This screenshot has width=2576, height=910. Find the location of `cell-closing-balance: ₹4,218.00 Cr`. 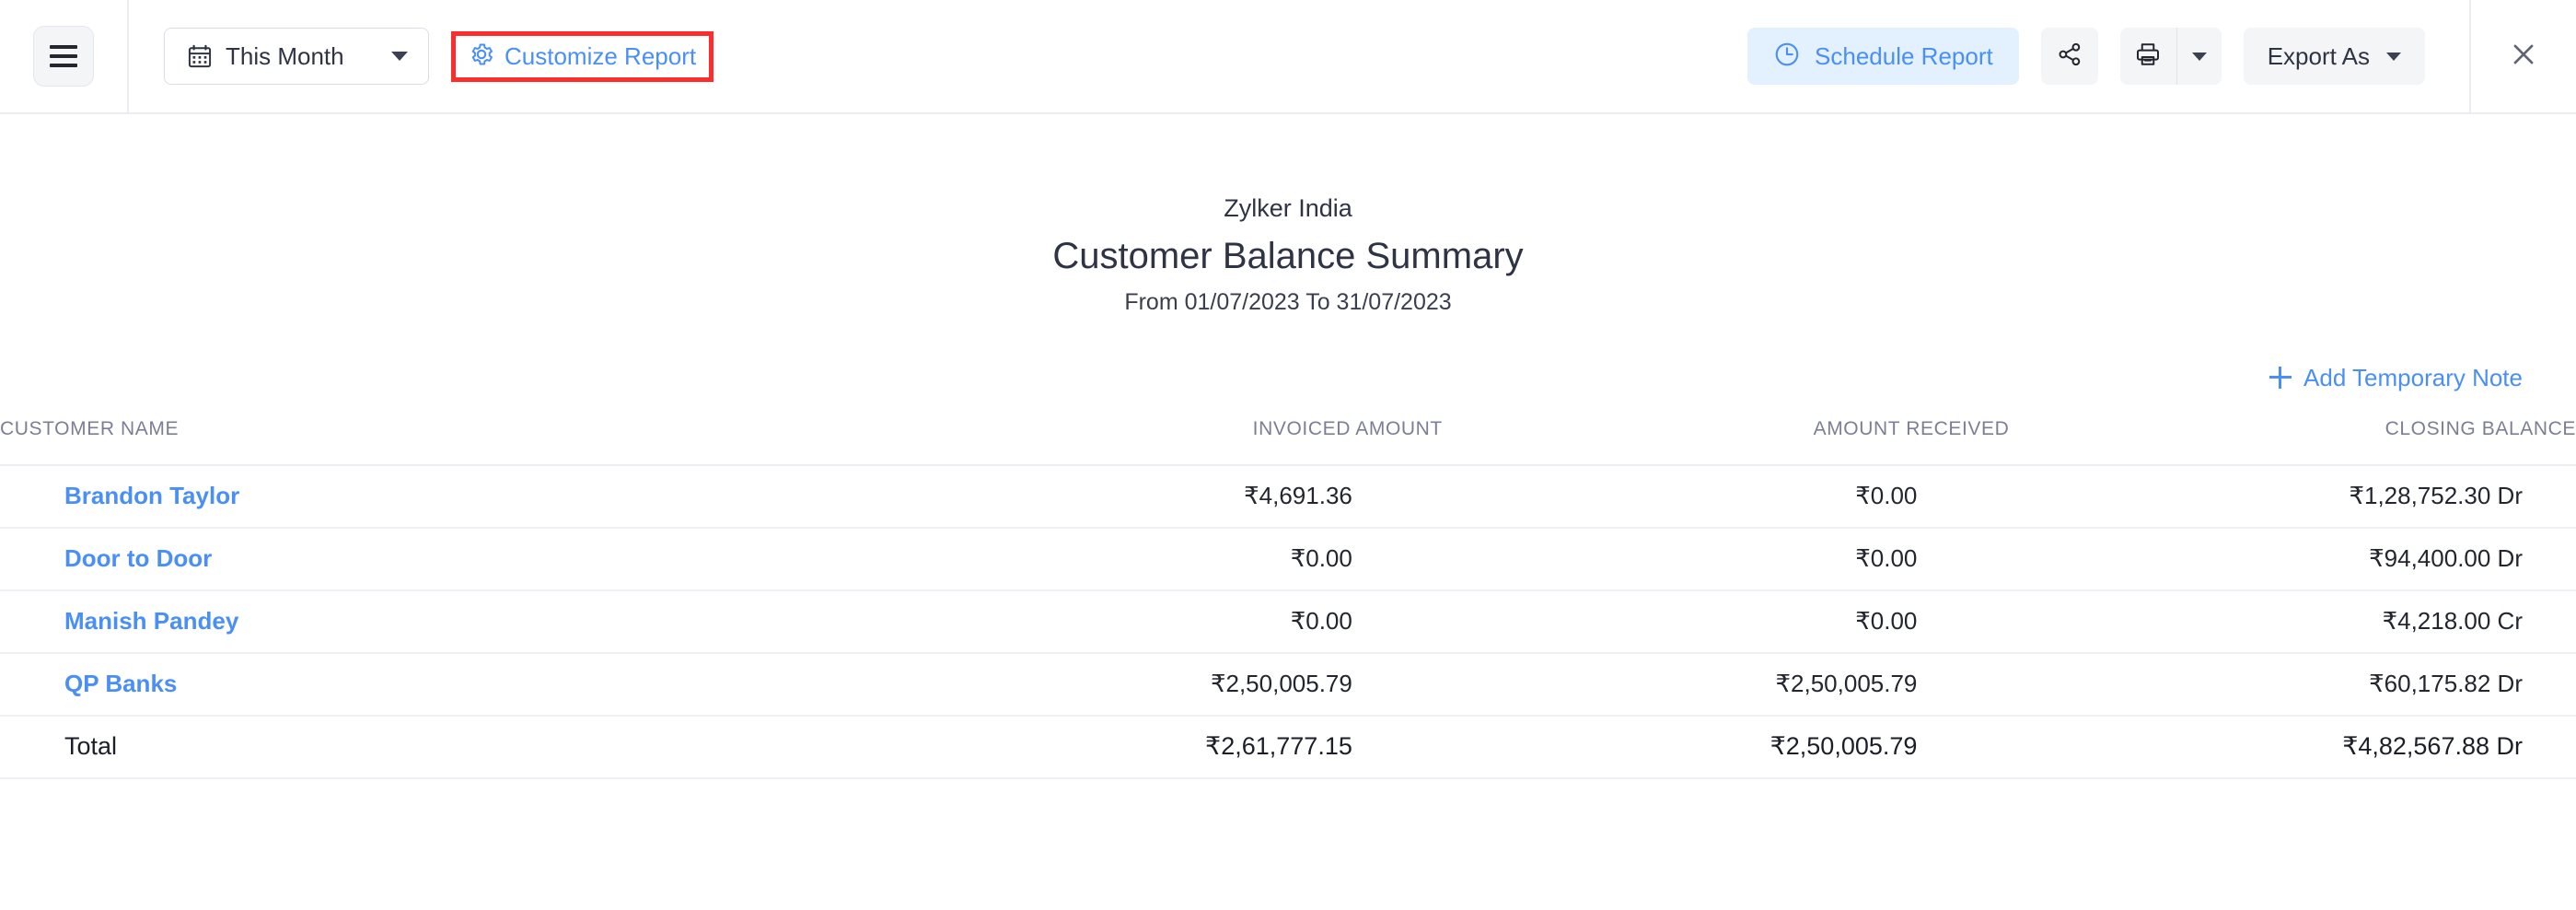

cell-closing-balance: ₹4,218.00 Cr is located at coordinates (2292, 621).